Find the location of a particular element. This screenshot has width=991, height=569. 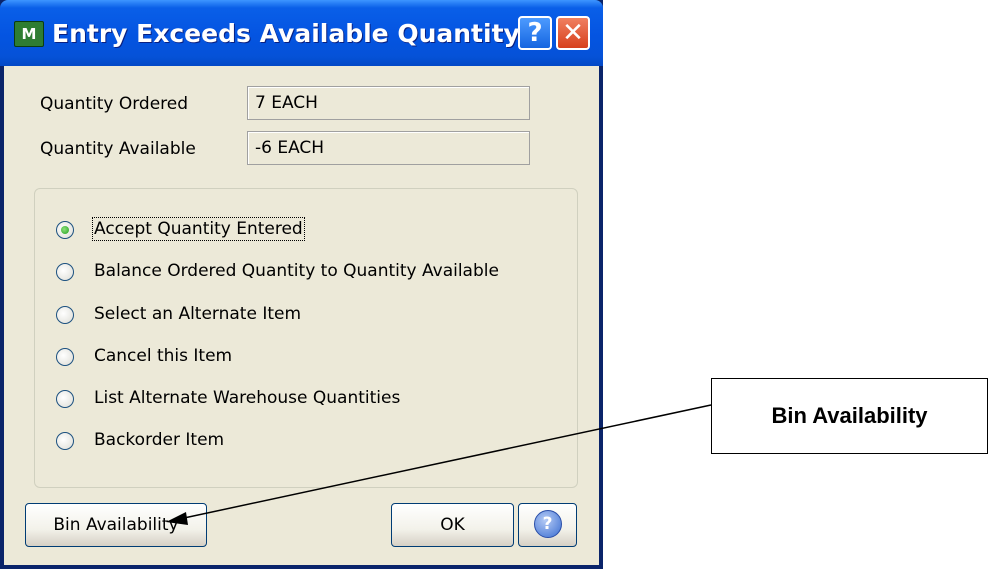

callout-arrow-line is located at coordinates (447, 461).